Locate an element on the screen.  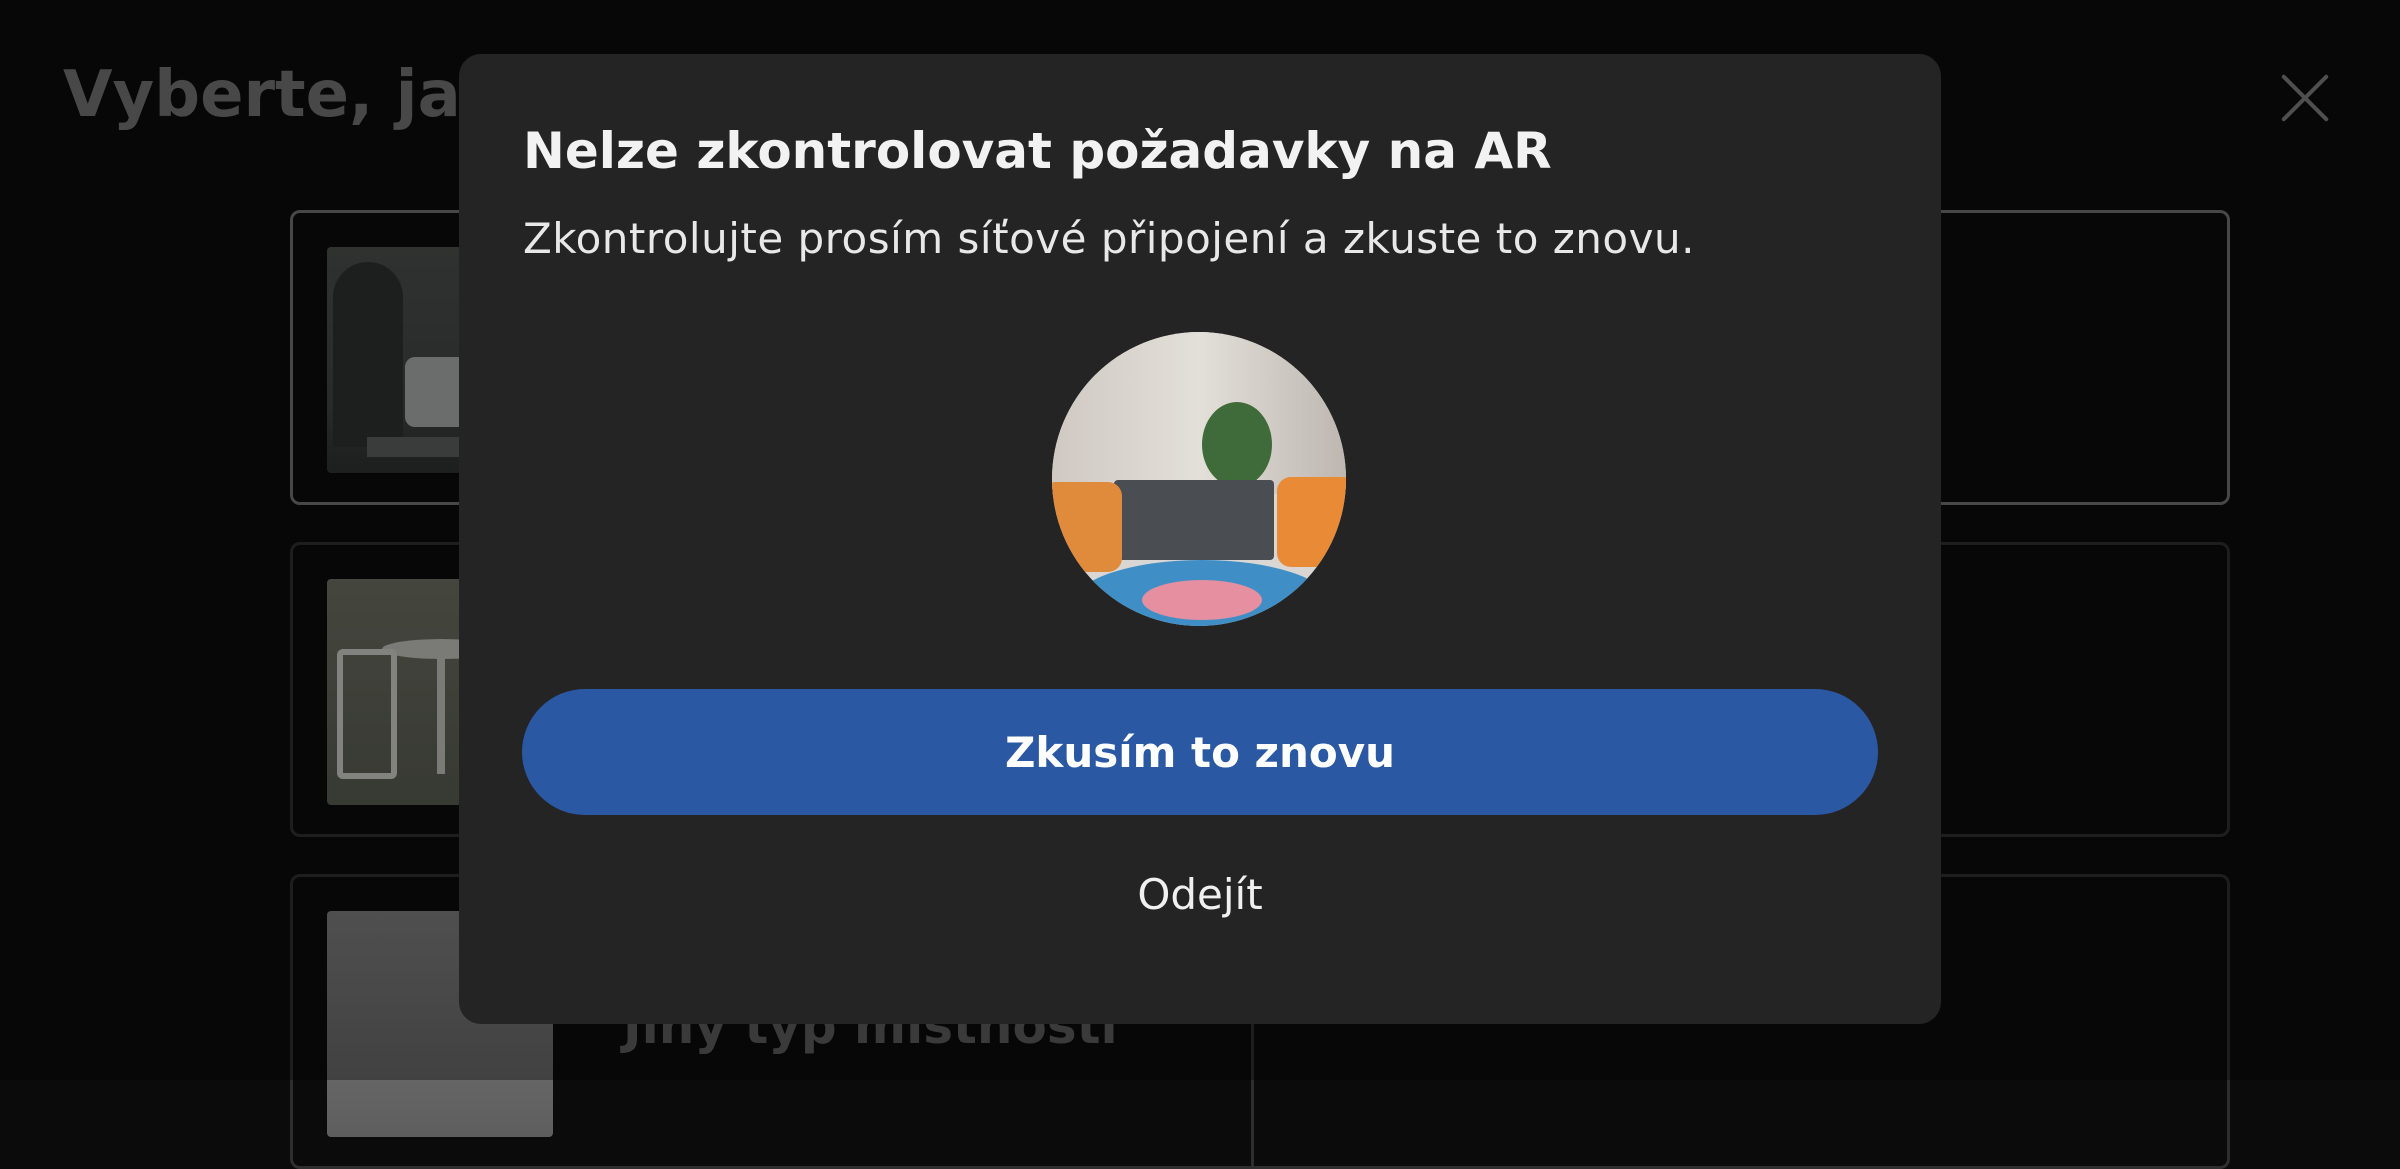
exit-button: Odejít is located at coordinates (1200, 894).